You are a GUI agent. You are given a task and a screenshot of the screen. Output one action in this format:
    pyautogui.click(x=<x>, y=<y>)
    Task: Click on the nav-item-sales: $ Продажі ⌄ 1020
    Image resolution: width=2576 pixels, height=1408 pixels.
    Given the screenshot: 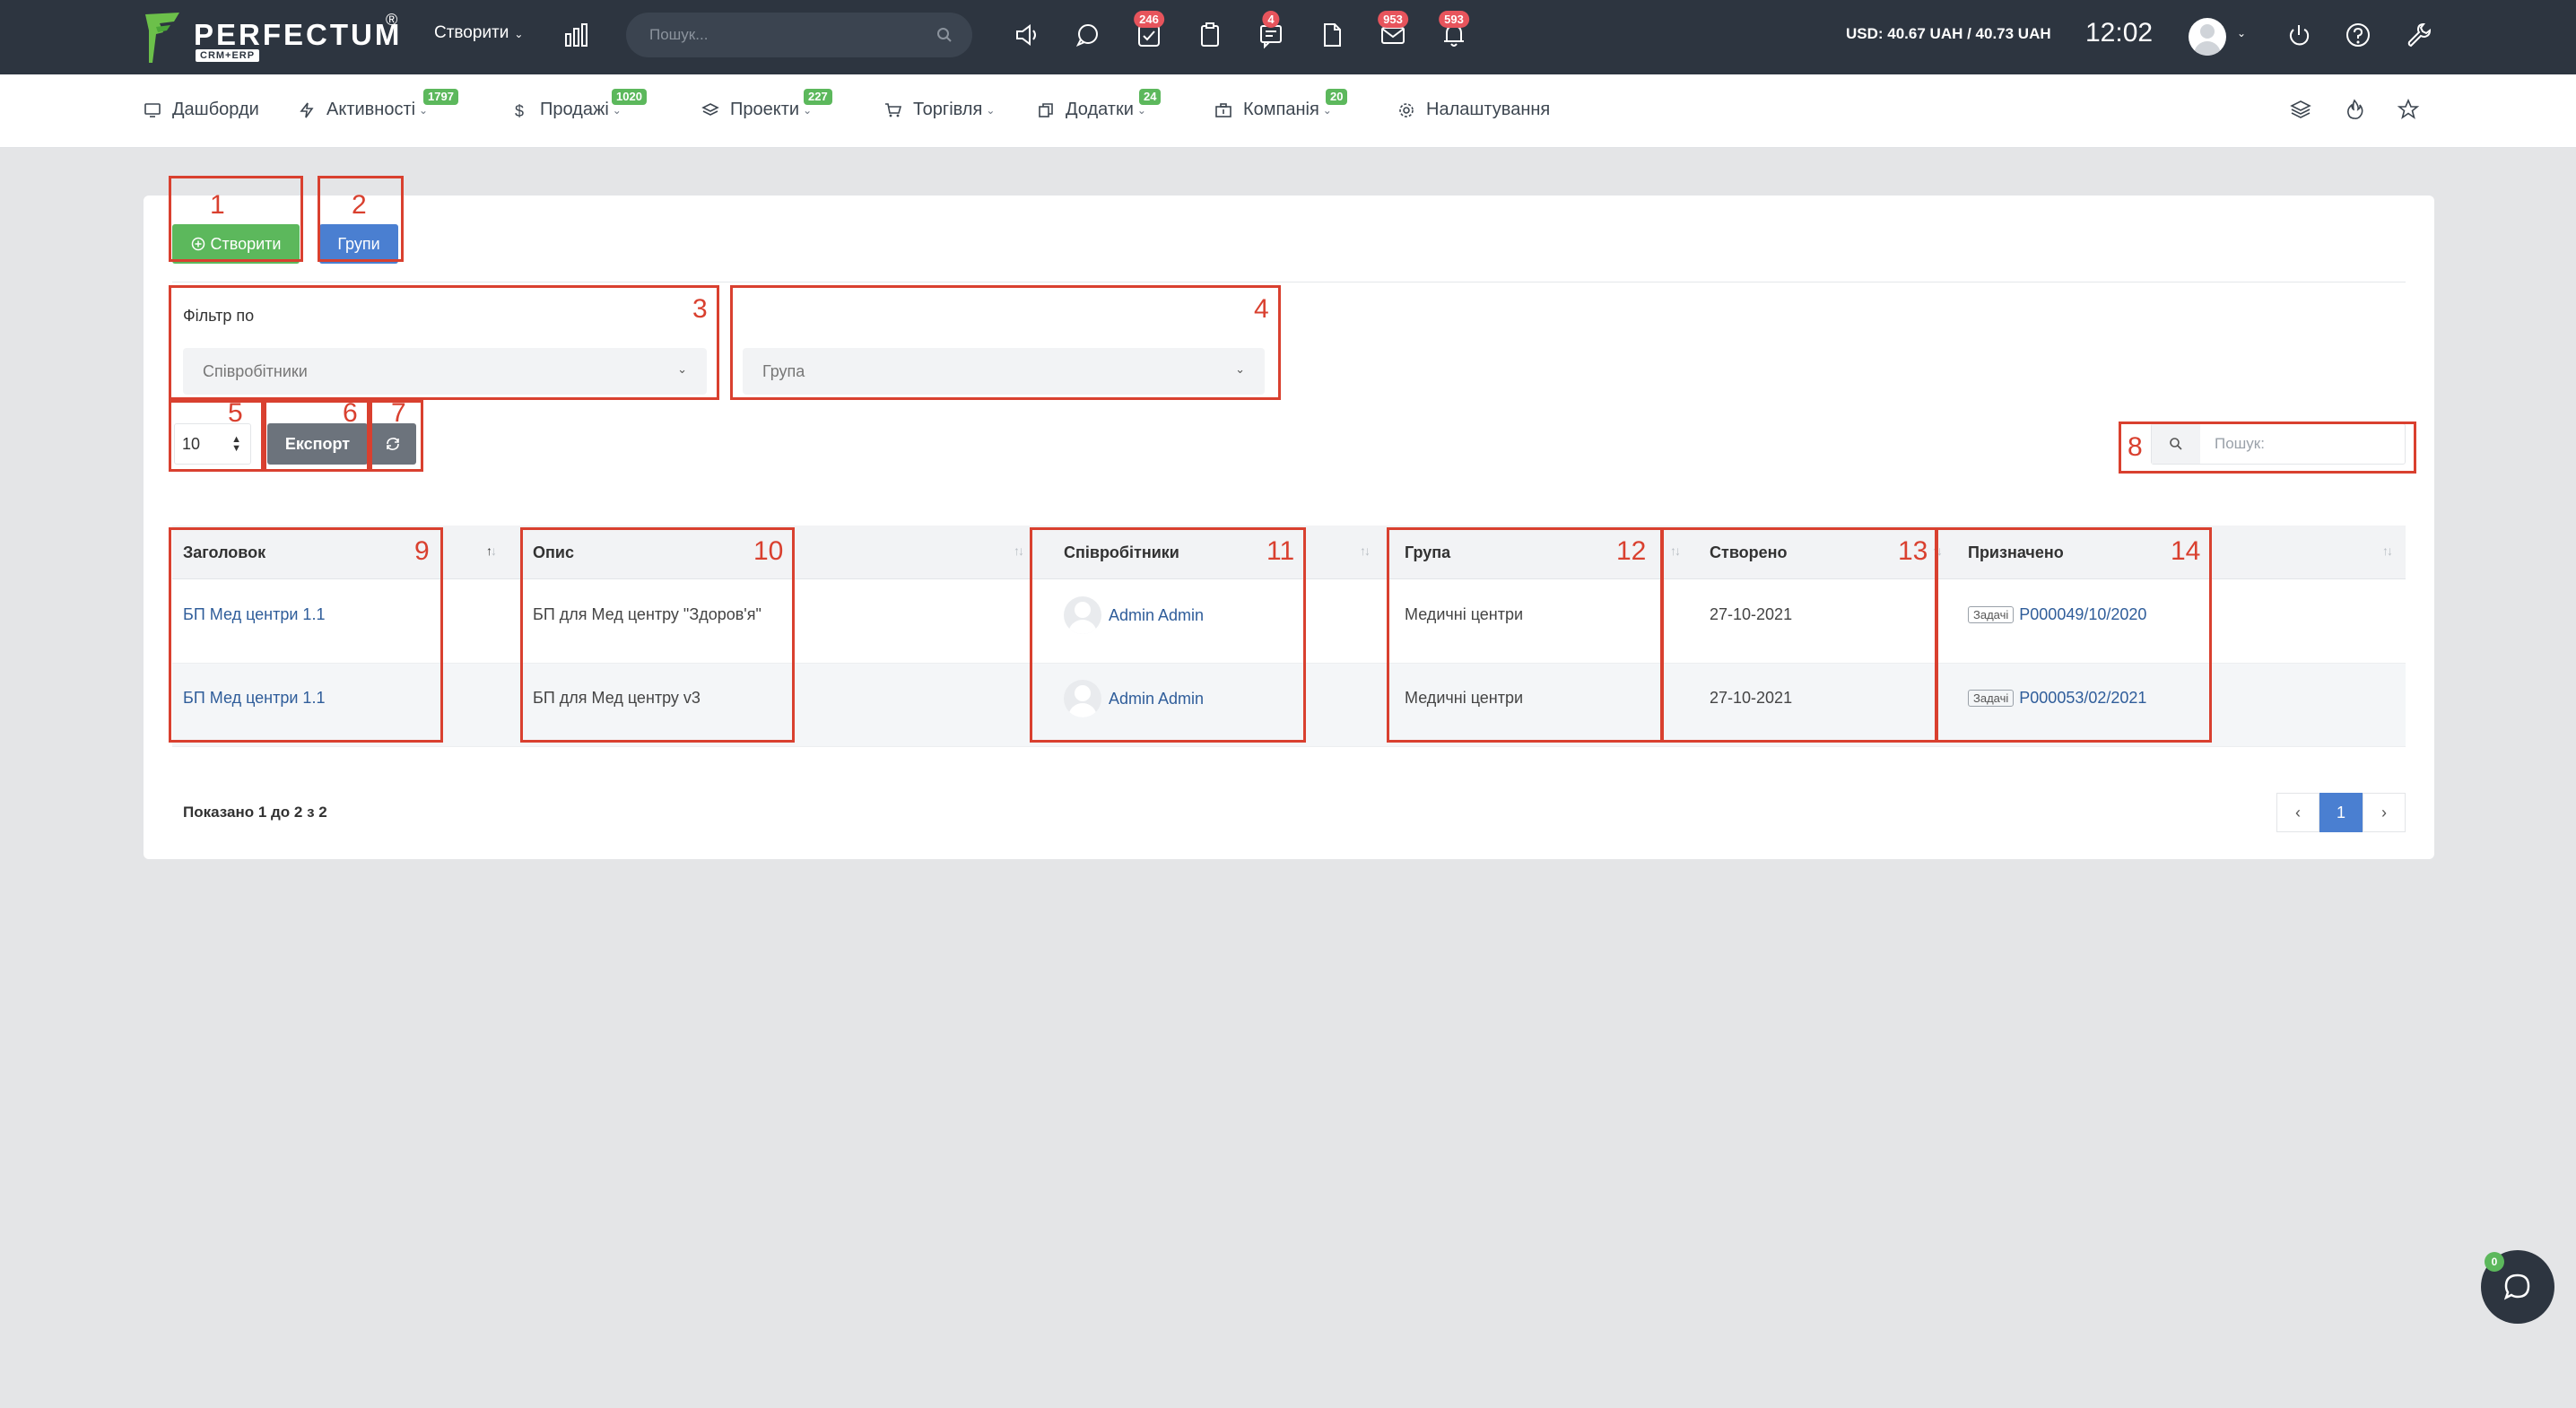 What is the action you would take?
    pyautogui.click(x=579, y=104)
    